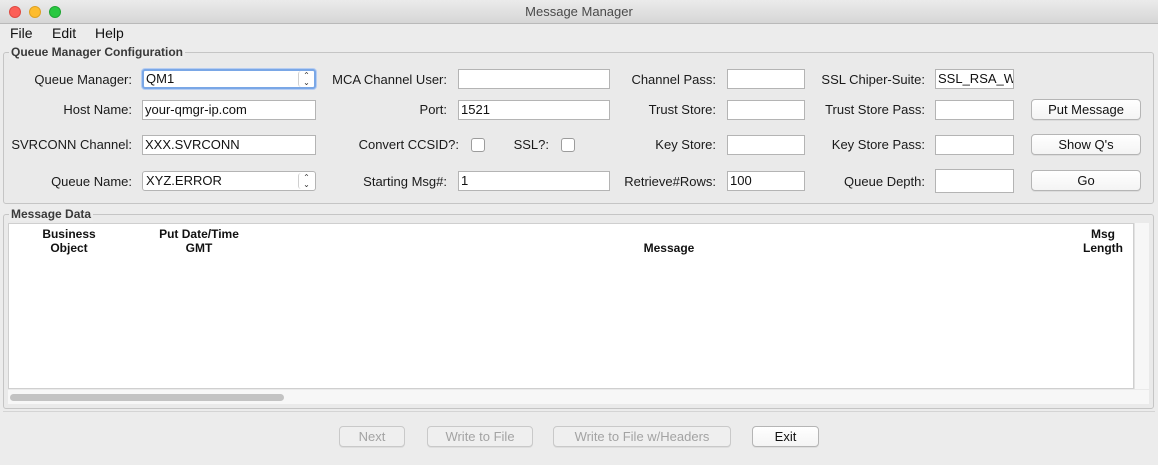  Describe the element at coordinates (1141, 306) in the screenshot. I see `table-vertical-scrollbar` at that location.